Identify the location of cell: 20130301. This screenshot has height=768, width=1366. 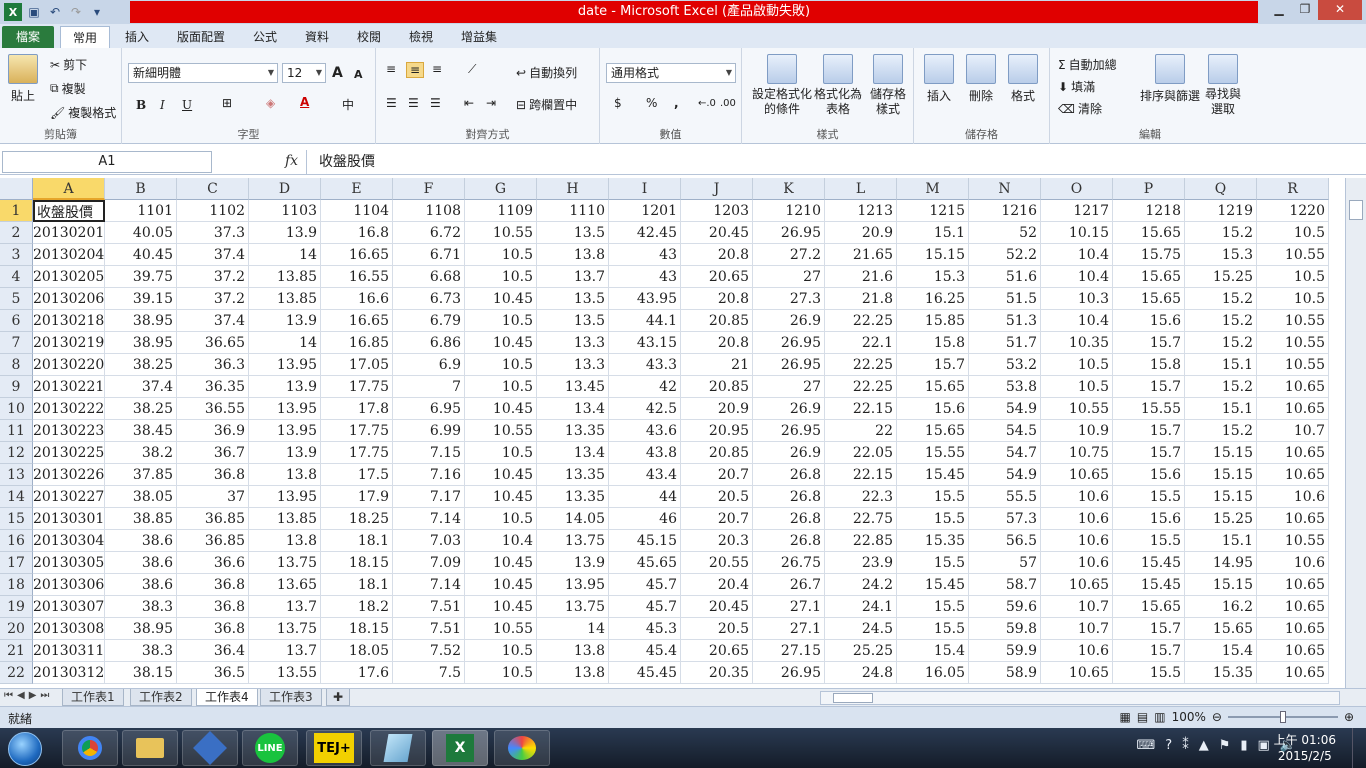
(69, 519).